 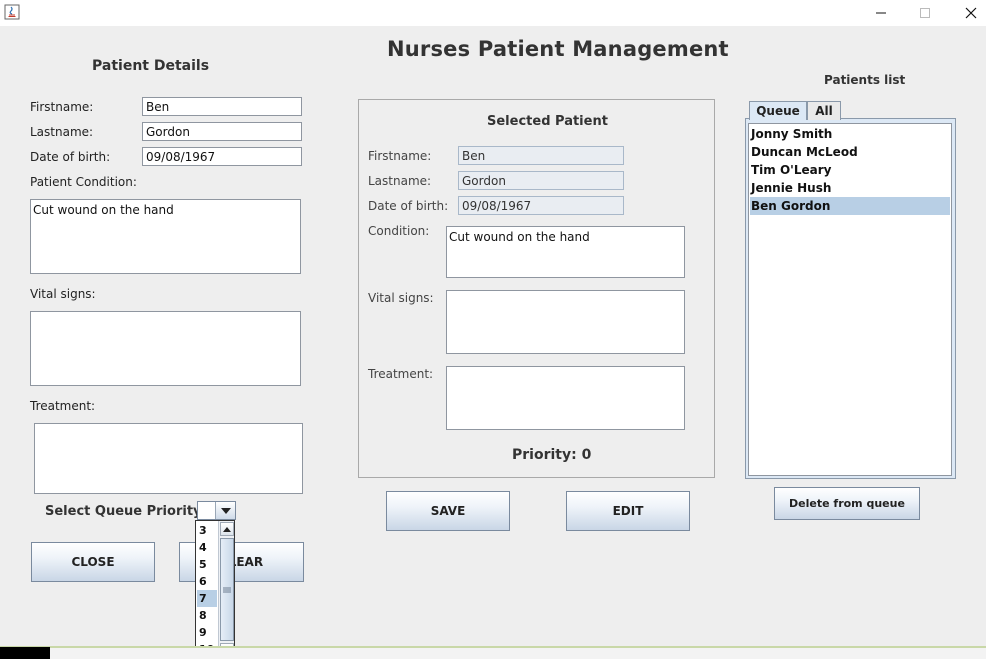 What do you see at coordinates (401, 374) in the screenshot?
I see `sel-treatment-label: Treatment:` at bounding box center [401, 374].